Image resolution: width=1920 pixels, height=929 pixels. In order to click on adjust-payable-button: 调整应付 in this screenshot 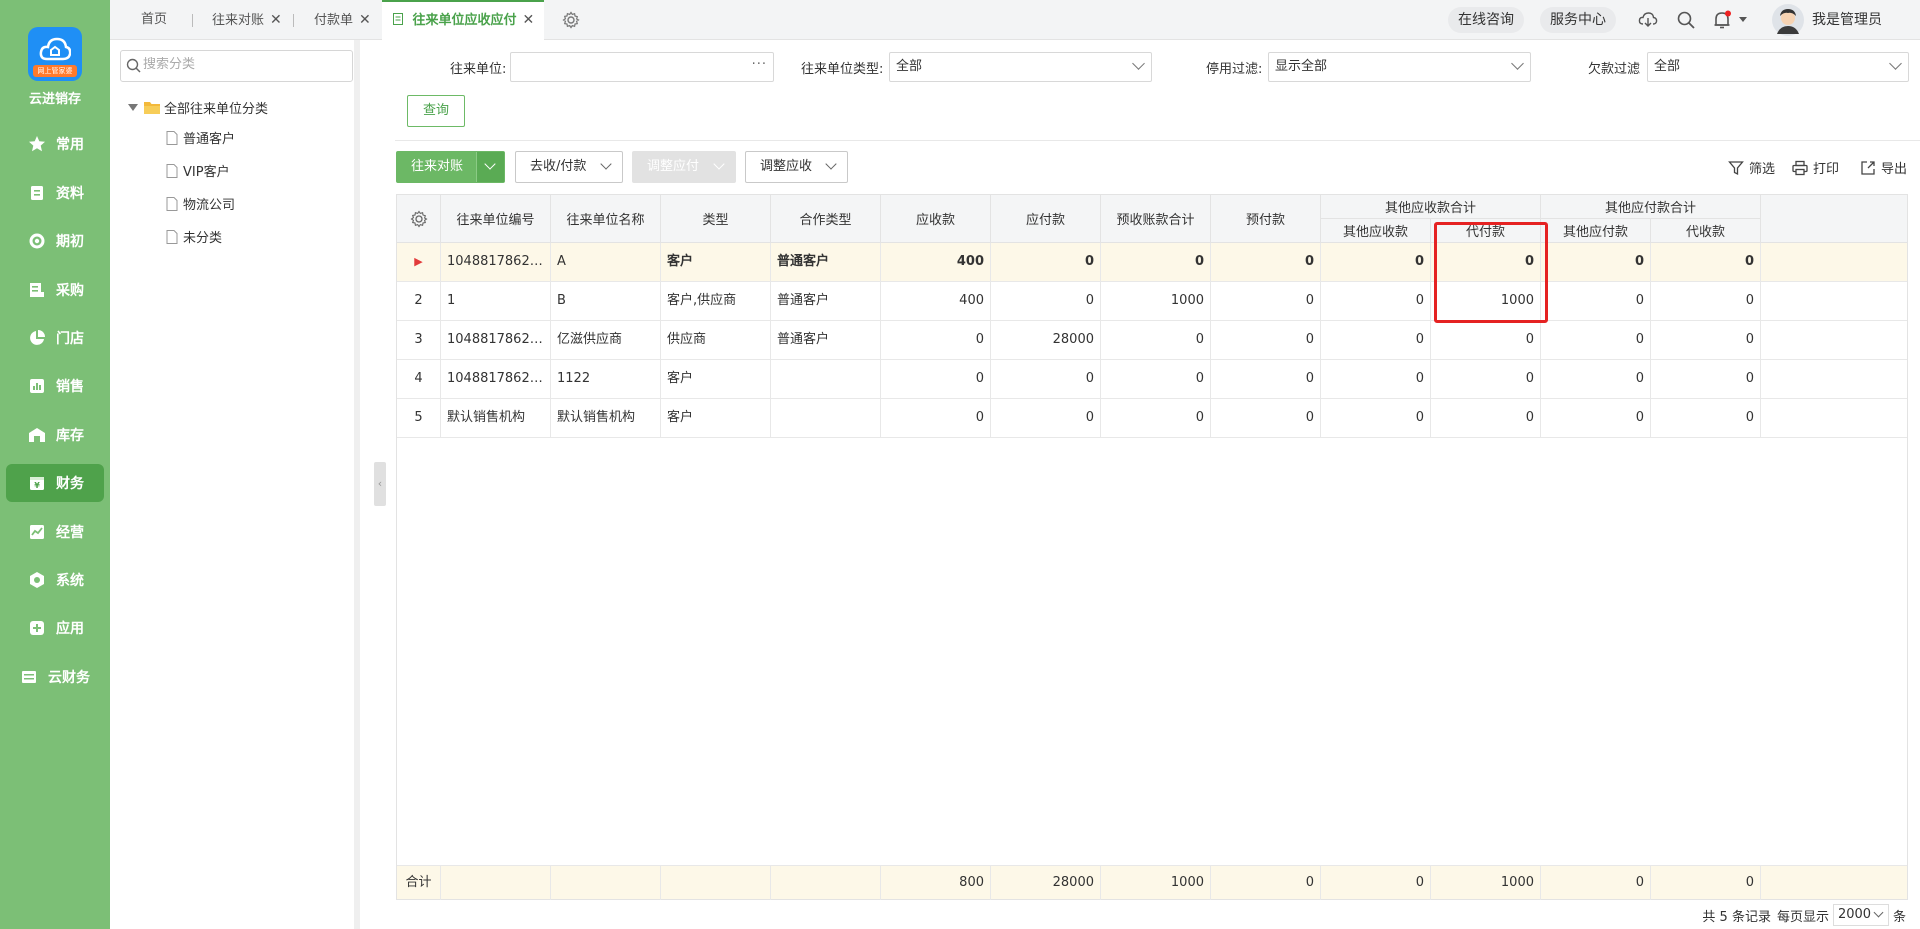, I will do `click(684, 167)`.